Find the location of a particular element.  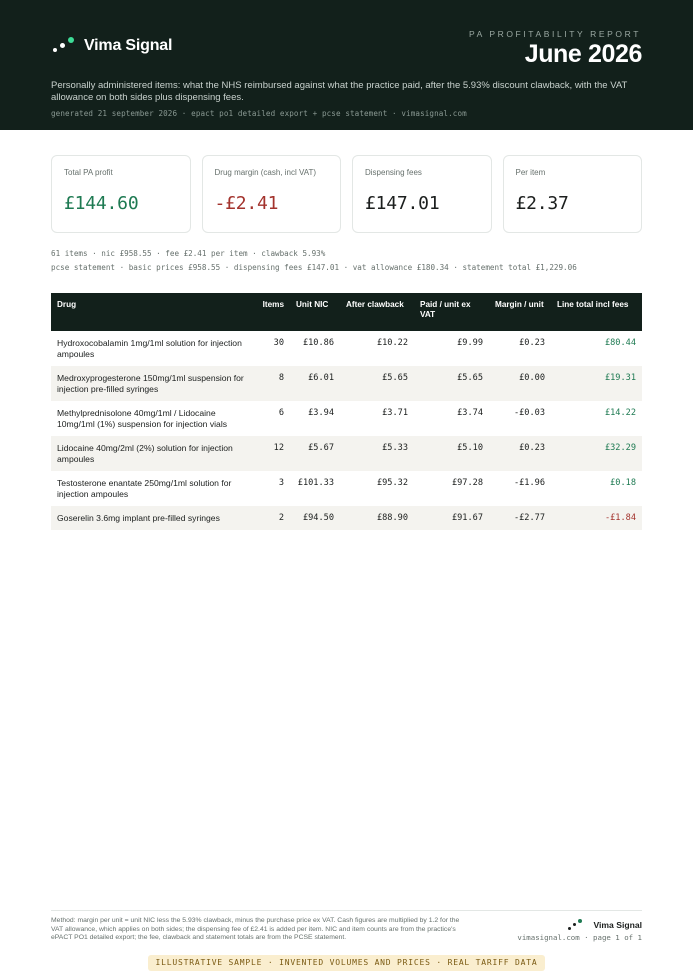

cell-paid: £97.28 is located at coordinates (467, 483).